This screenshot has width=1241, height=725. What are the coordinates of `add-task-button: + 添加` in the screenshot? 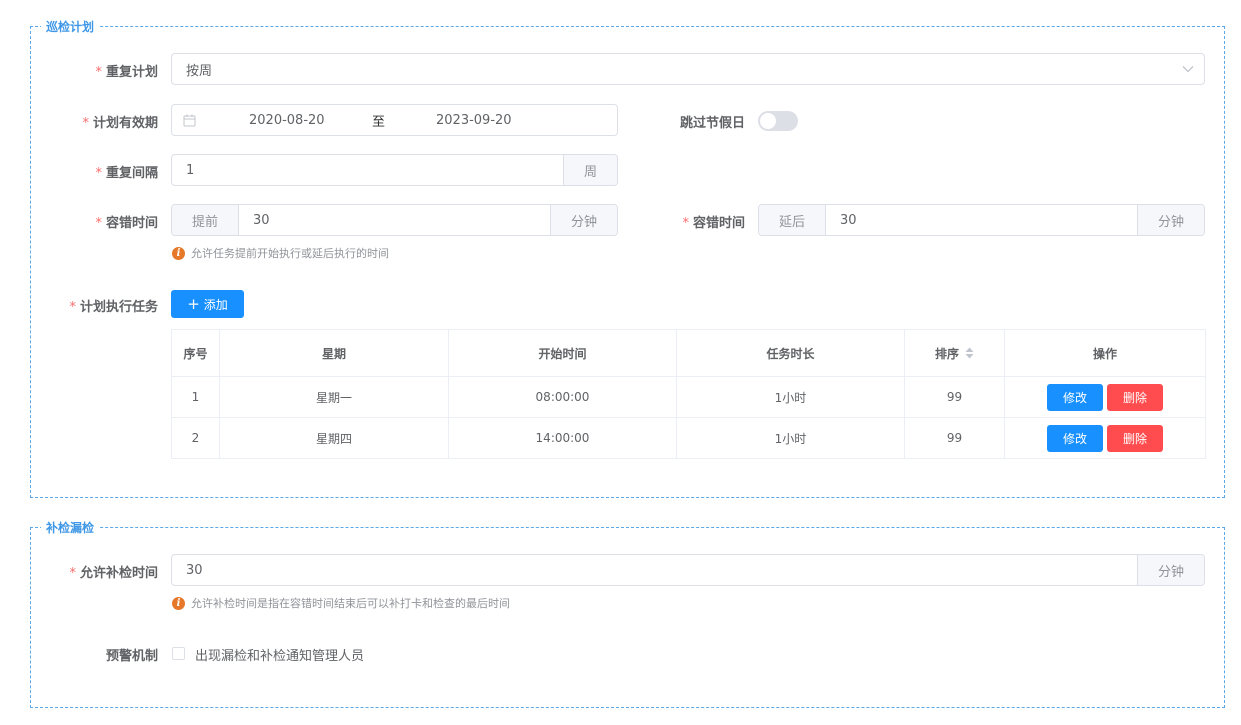 It's located at (207, 304).